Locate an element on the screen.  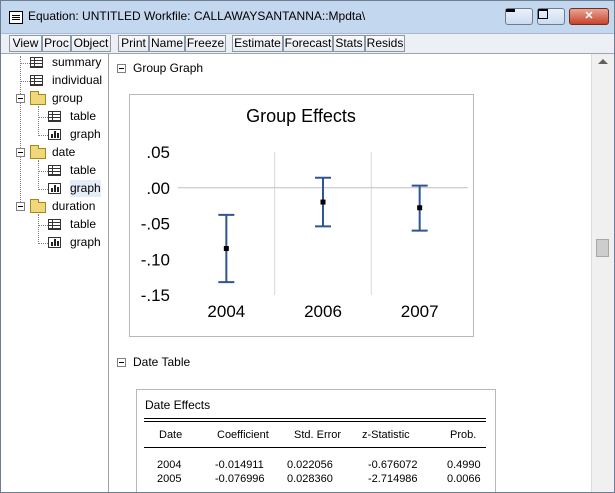
section-label: Group Graph is located at coordinates (168, 68).